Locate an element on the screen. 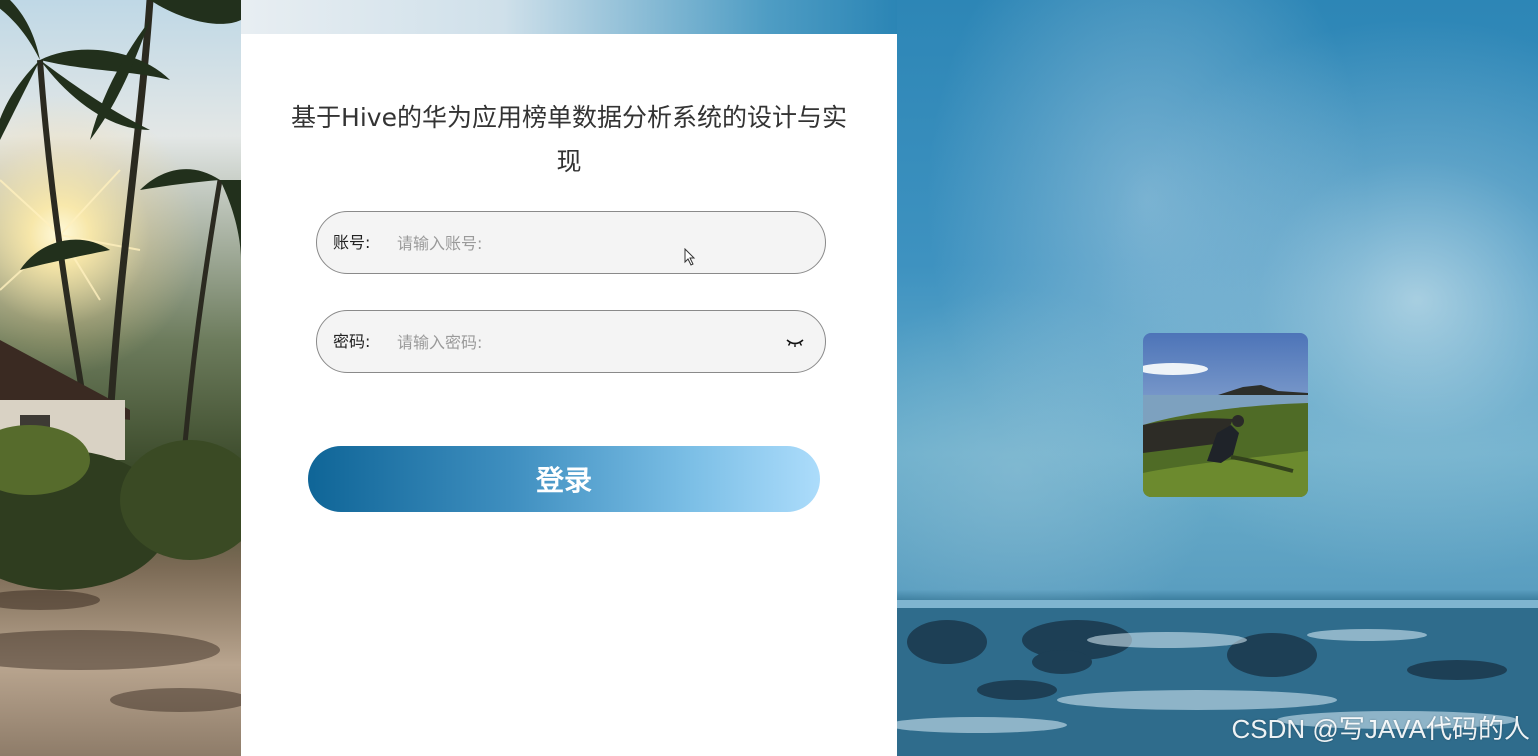  password-field: 密码: is located at coordinates (571, 341).